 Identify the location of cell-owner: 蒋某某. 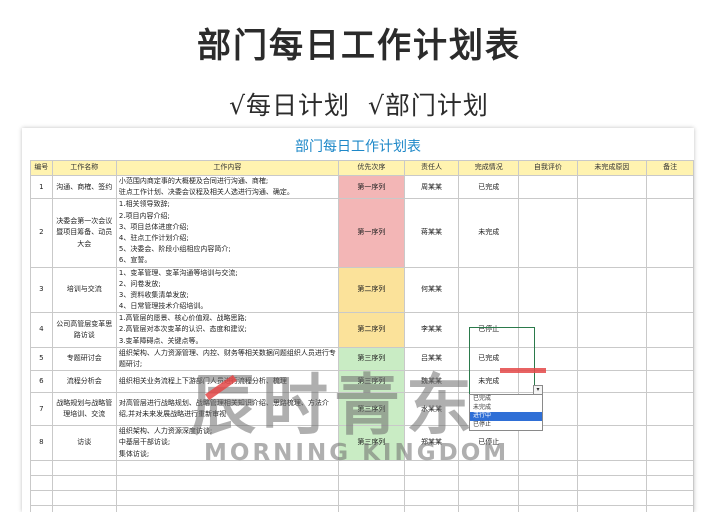
(431, 233).